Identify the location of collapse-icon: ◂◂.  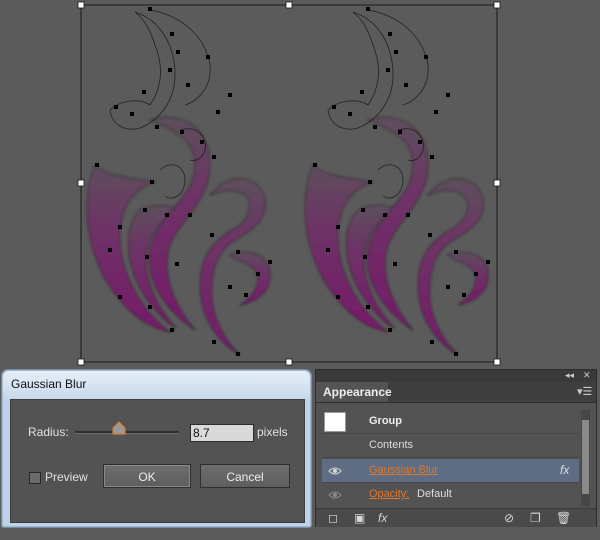
(569, 375).